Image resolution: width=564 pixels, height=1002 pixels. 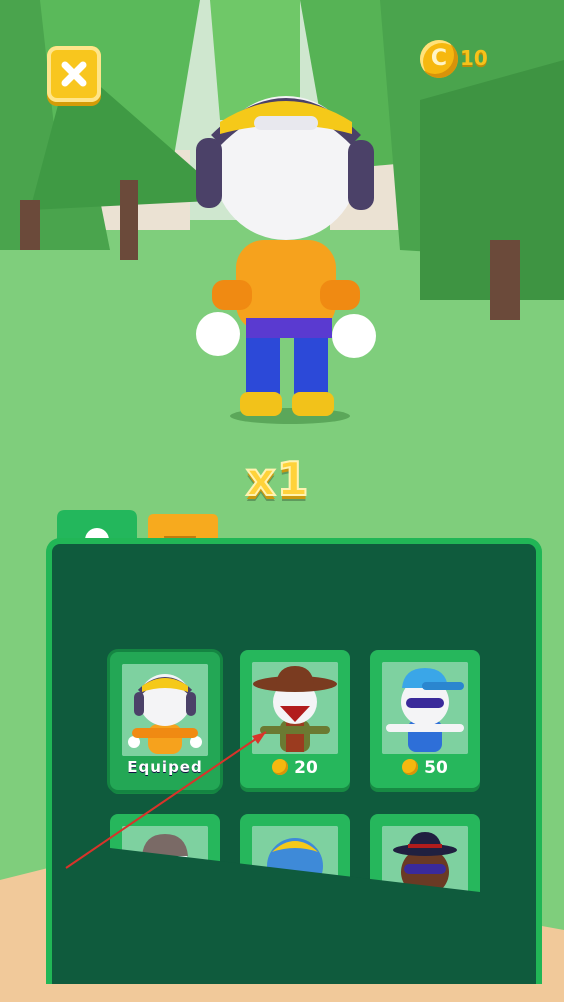 What do you see at coordinates (474, 58) in the screenshot?
I see `coin-count: 10` at bounding box center [474, 58].